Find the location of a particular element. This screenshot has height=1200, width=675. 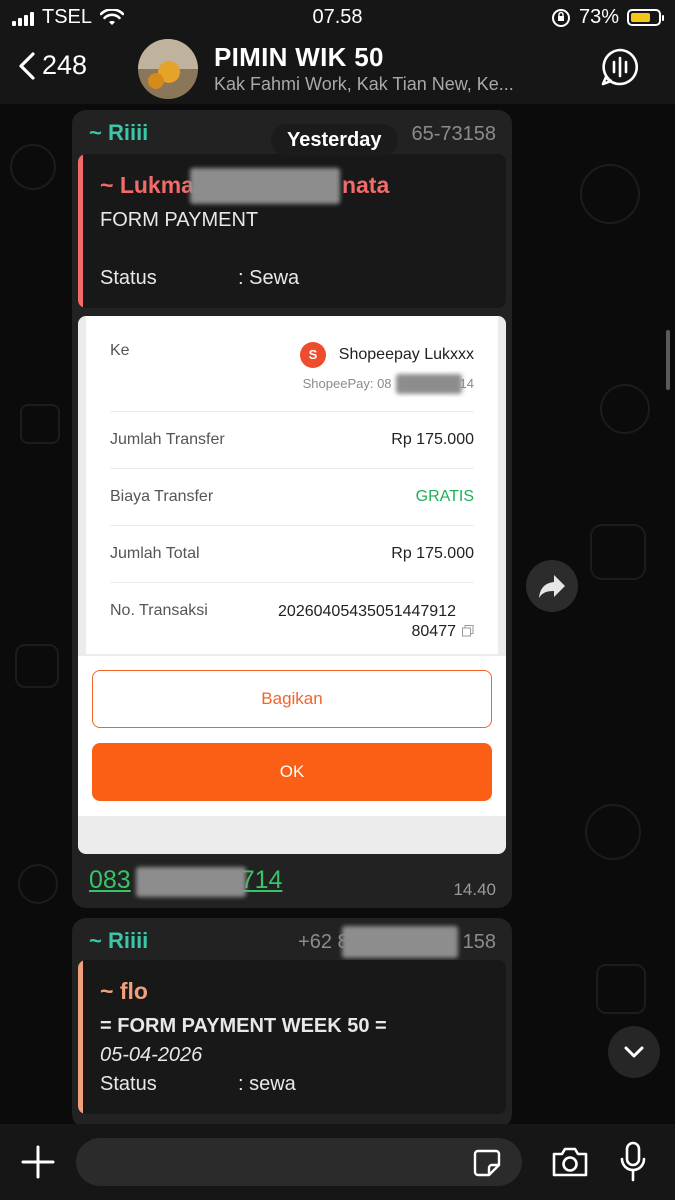

transfer-fee-row: Biaya Transfer GRATIS is located at coordinates (292, 497).